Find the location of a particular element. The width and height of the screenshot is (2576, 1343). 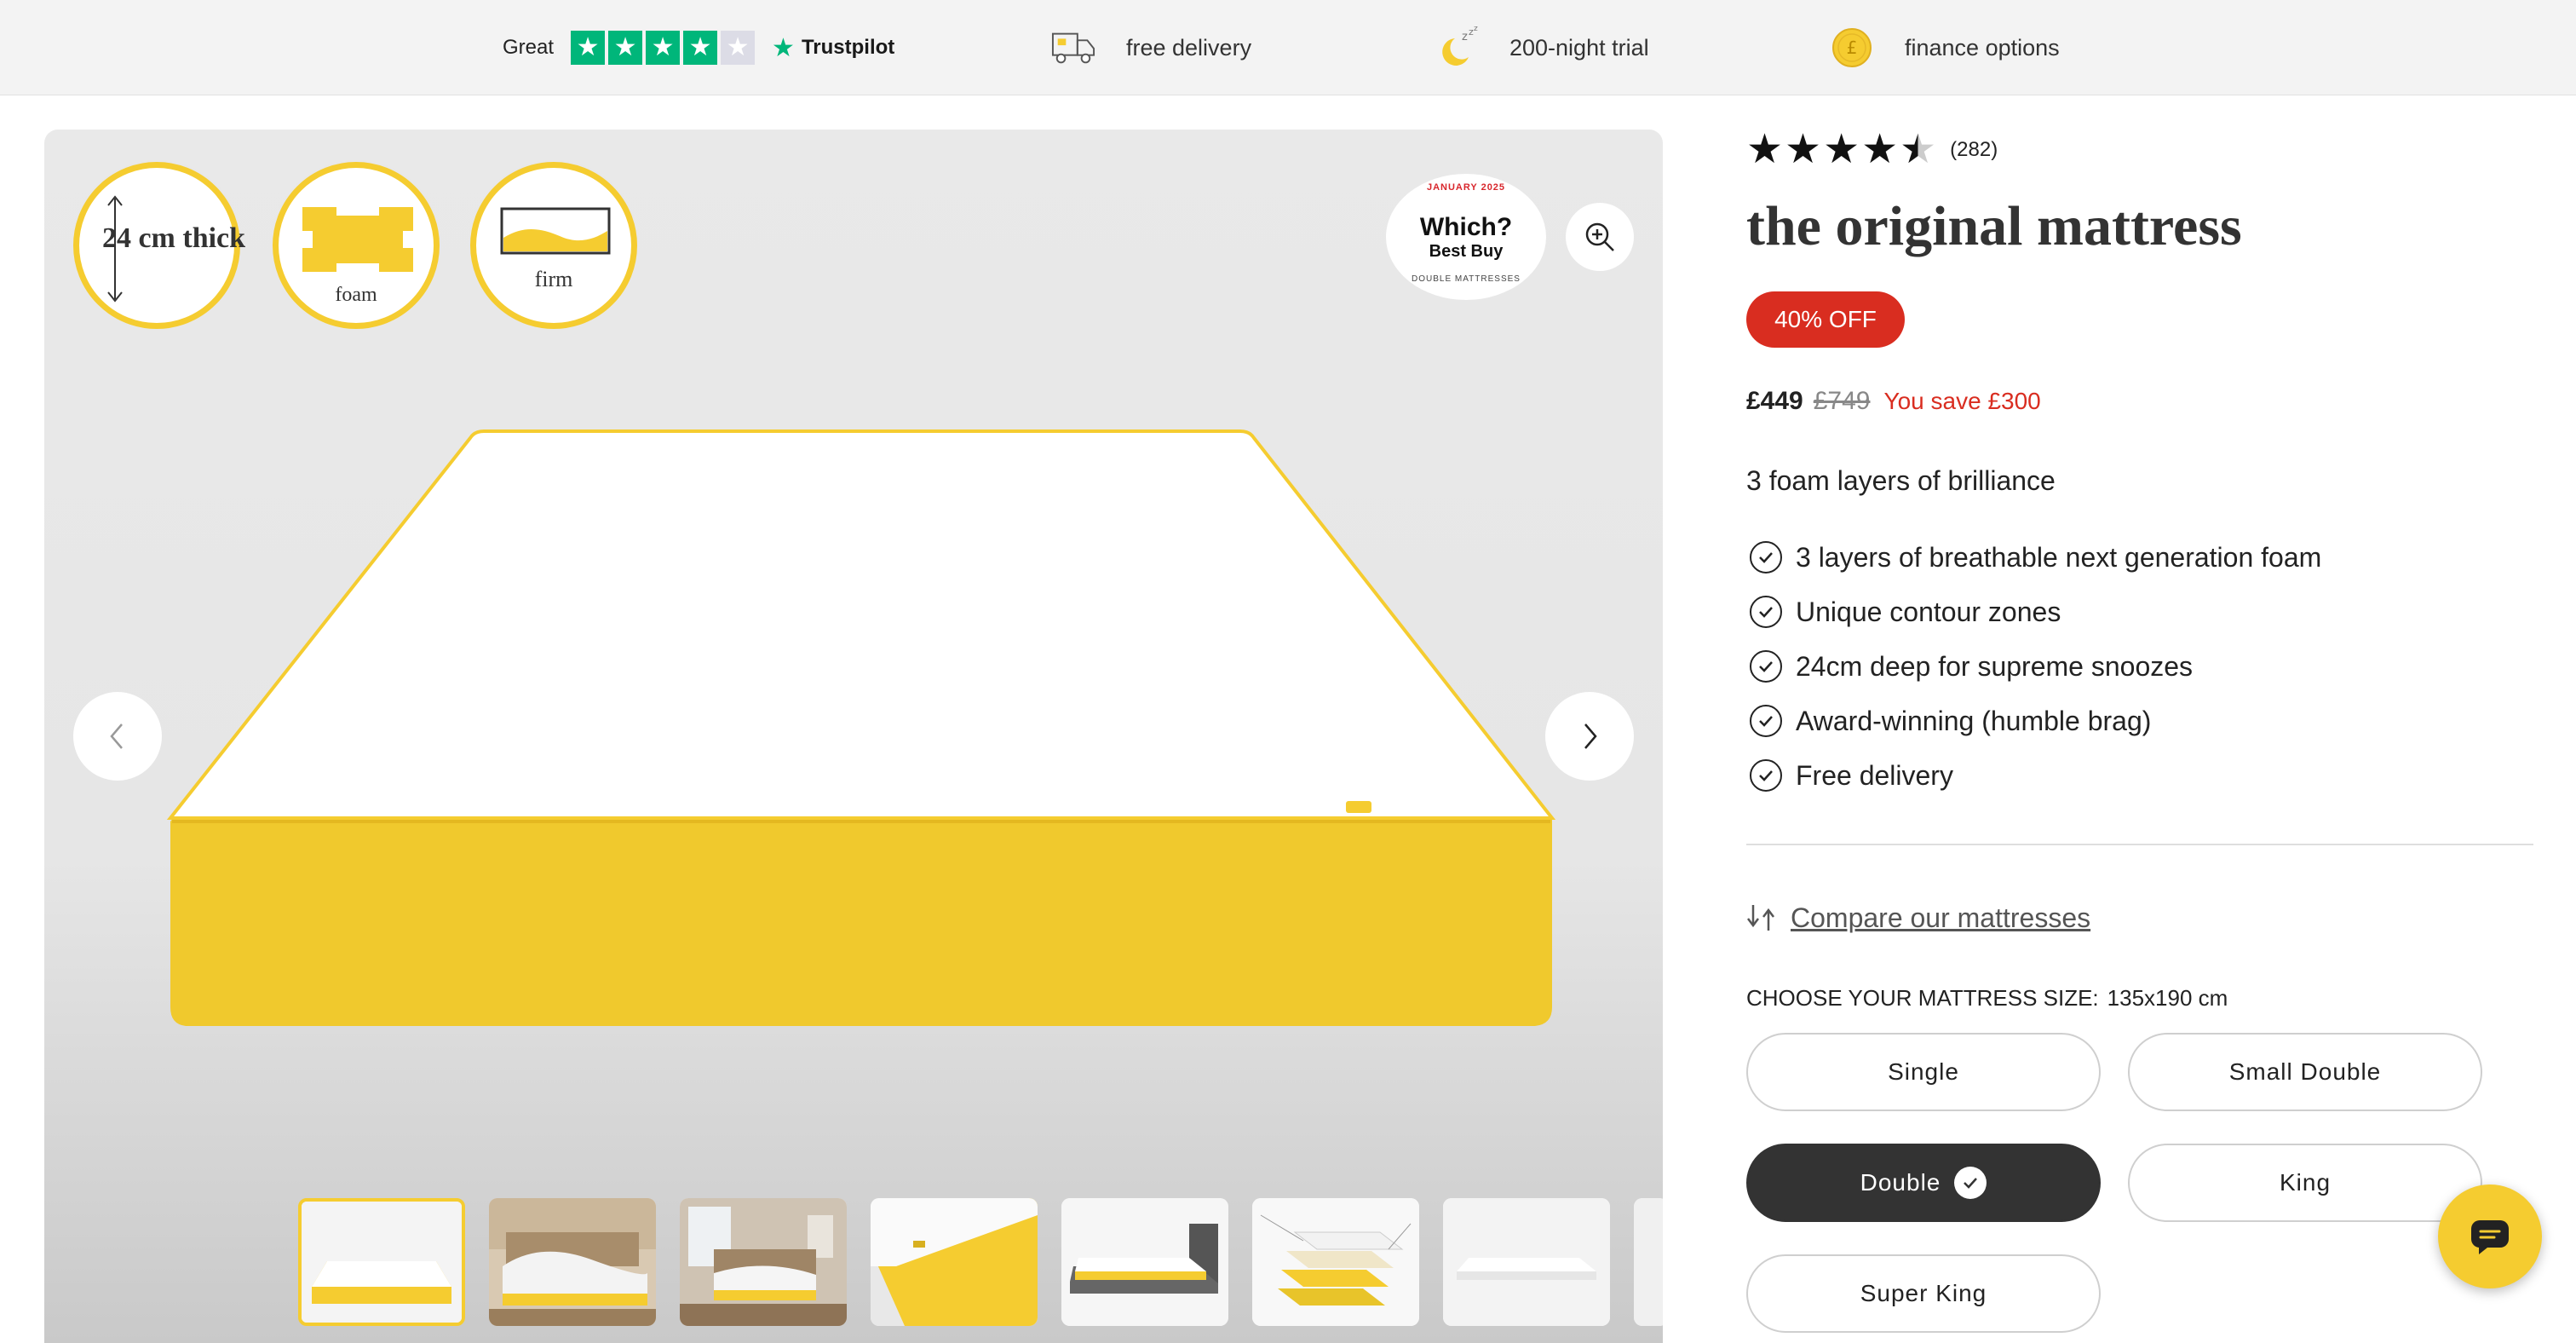

chat-bubble-icon is located at coordinates (2490, 1237).